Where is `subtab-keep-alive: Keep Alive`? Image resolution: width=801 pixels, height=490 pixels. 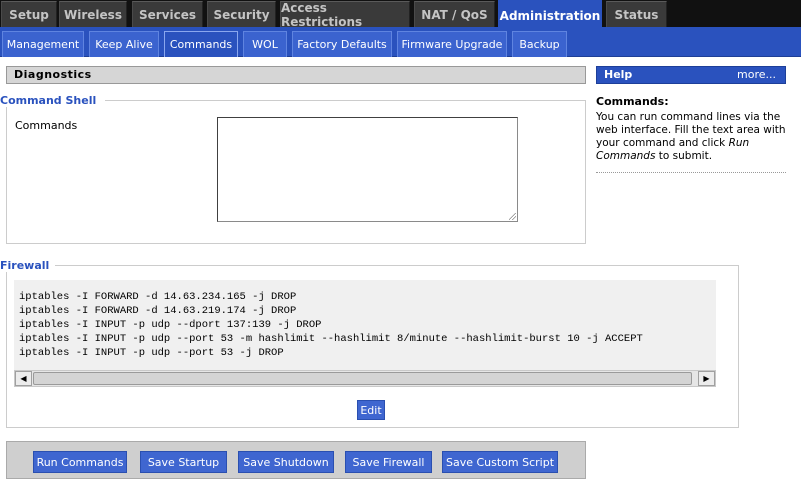 subtab-keep-alive: Keep Alive is located at coordinates (124, 44).